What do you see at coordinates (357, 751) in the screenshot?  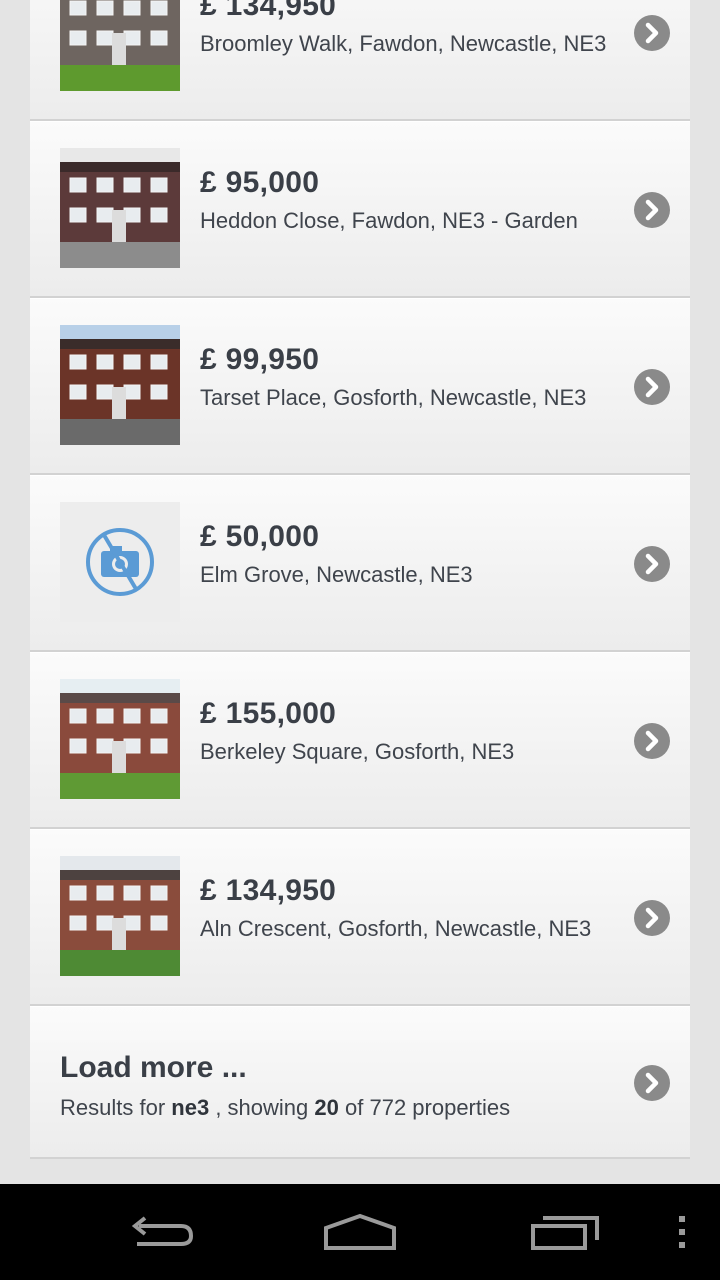 I see `property-address: Berkeley Square, Gosforth, NE3` at bounding box center [357, 751].